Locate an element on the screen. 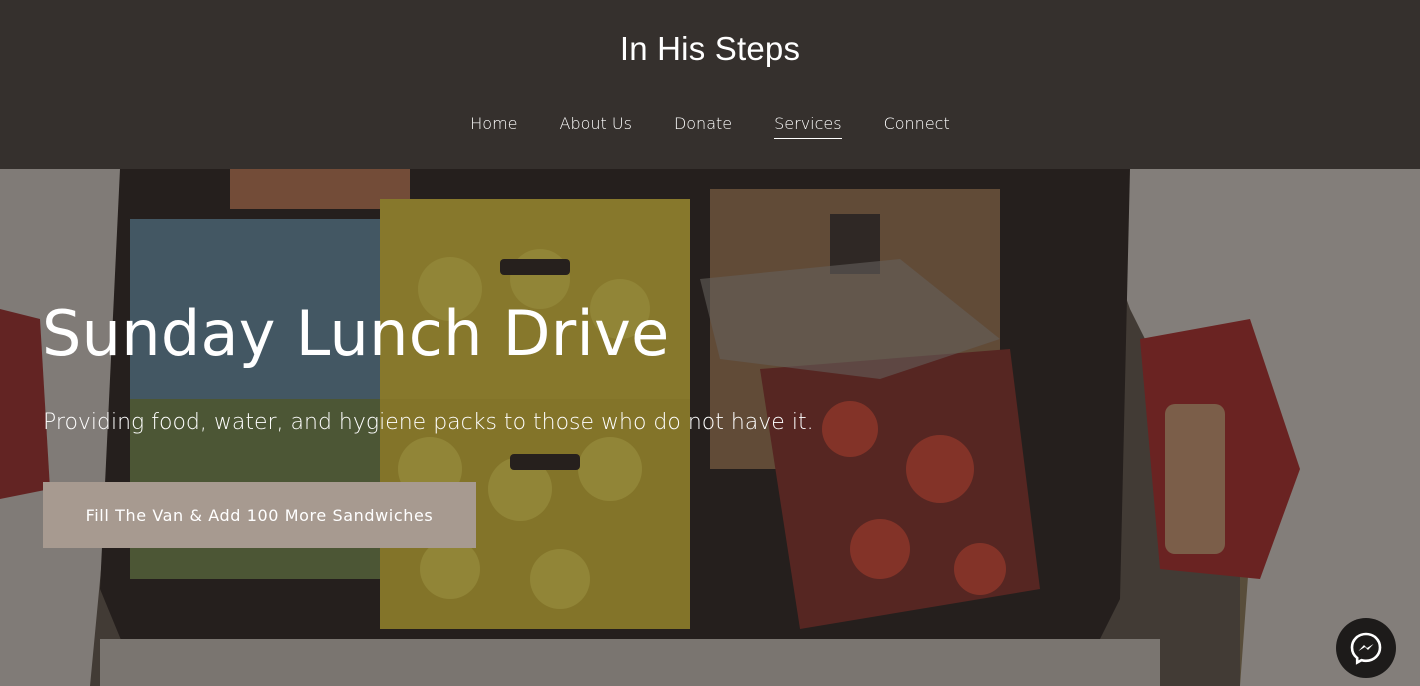 The image size is (1420, 686). hero-cta-button: Fill The Van & Add 100 More Sandwiches is located at coordinates (259, 515).